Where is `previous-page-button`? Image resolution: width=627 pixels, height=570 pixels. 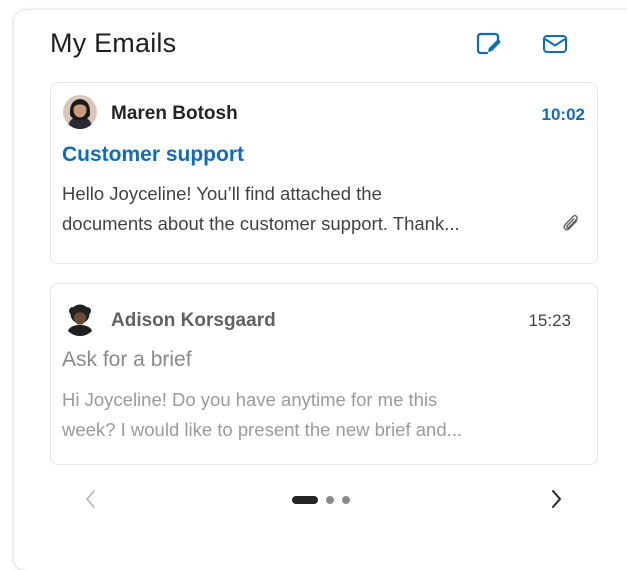
previous-page-button is located at coordinates (91, 501).